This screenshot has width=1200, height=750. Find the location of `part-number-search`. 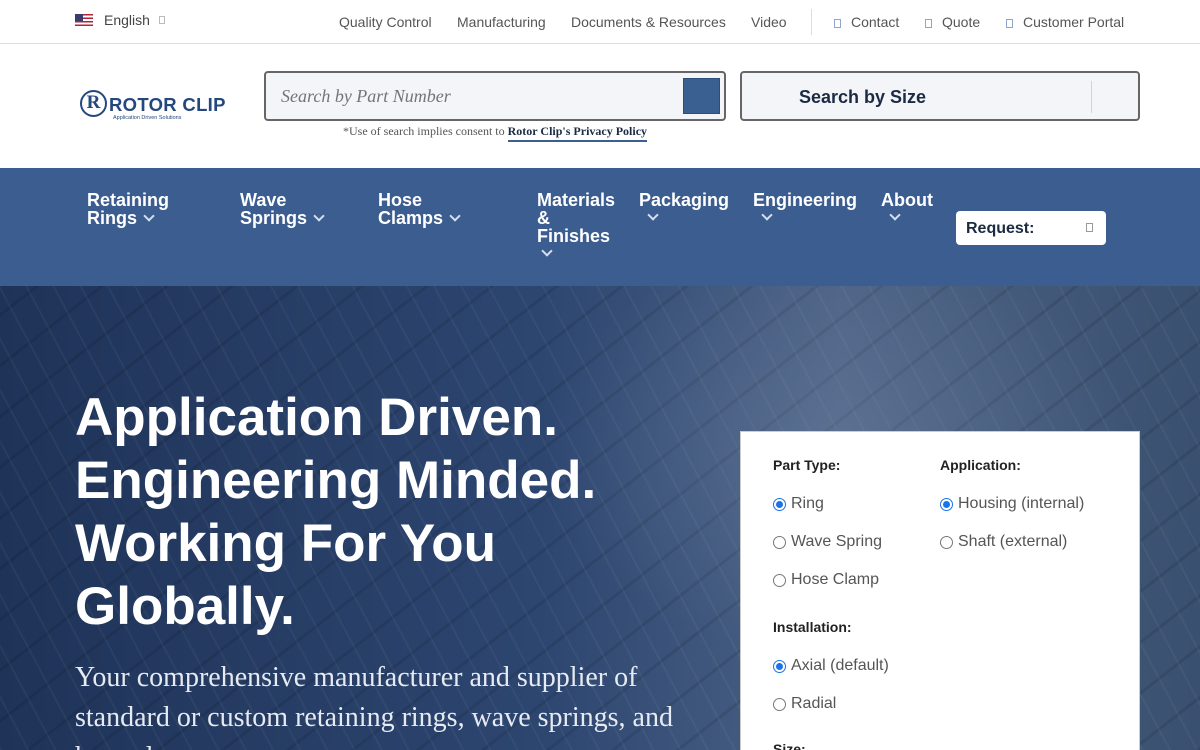

part-number-search is located at coordinates (495, 96).